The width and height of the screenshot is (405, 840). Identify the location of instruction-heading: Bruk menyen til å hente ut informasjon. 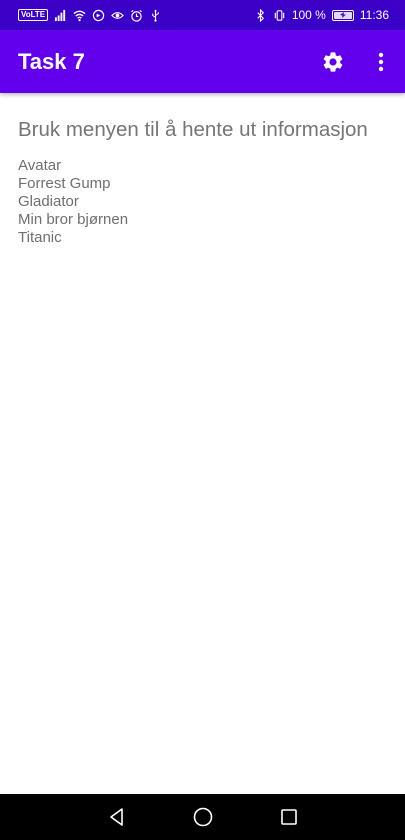
(193, 129).